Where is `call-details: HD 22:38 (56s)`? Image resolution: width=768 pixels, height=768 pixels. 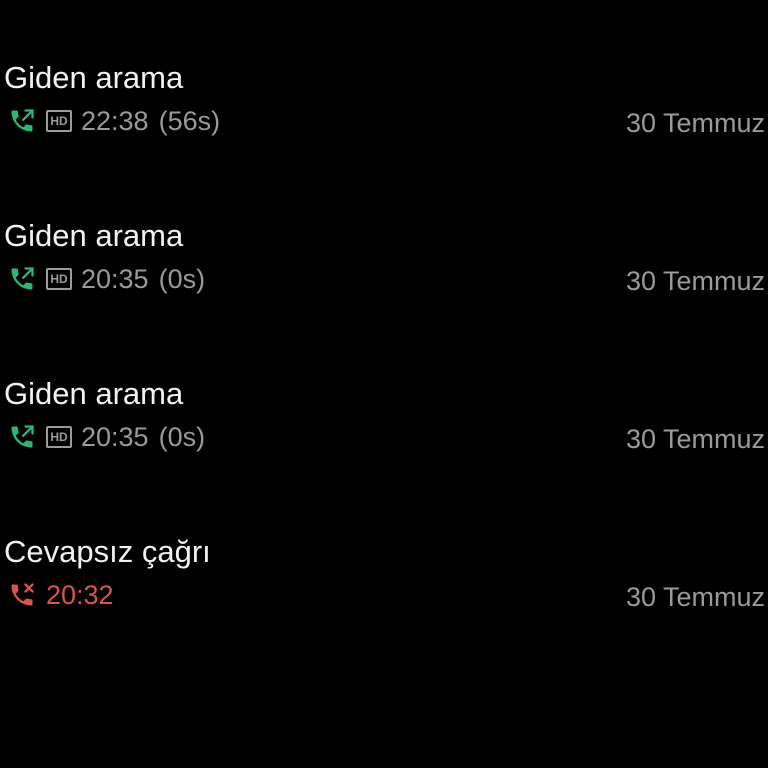
call-details: HD 22:38 (56s) is located at coordinates (114, 121).